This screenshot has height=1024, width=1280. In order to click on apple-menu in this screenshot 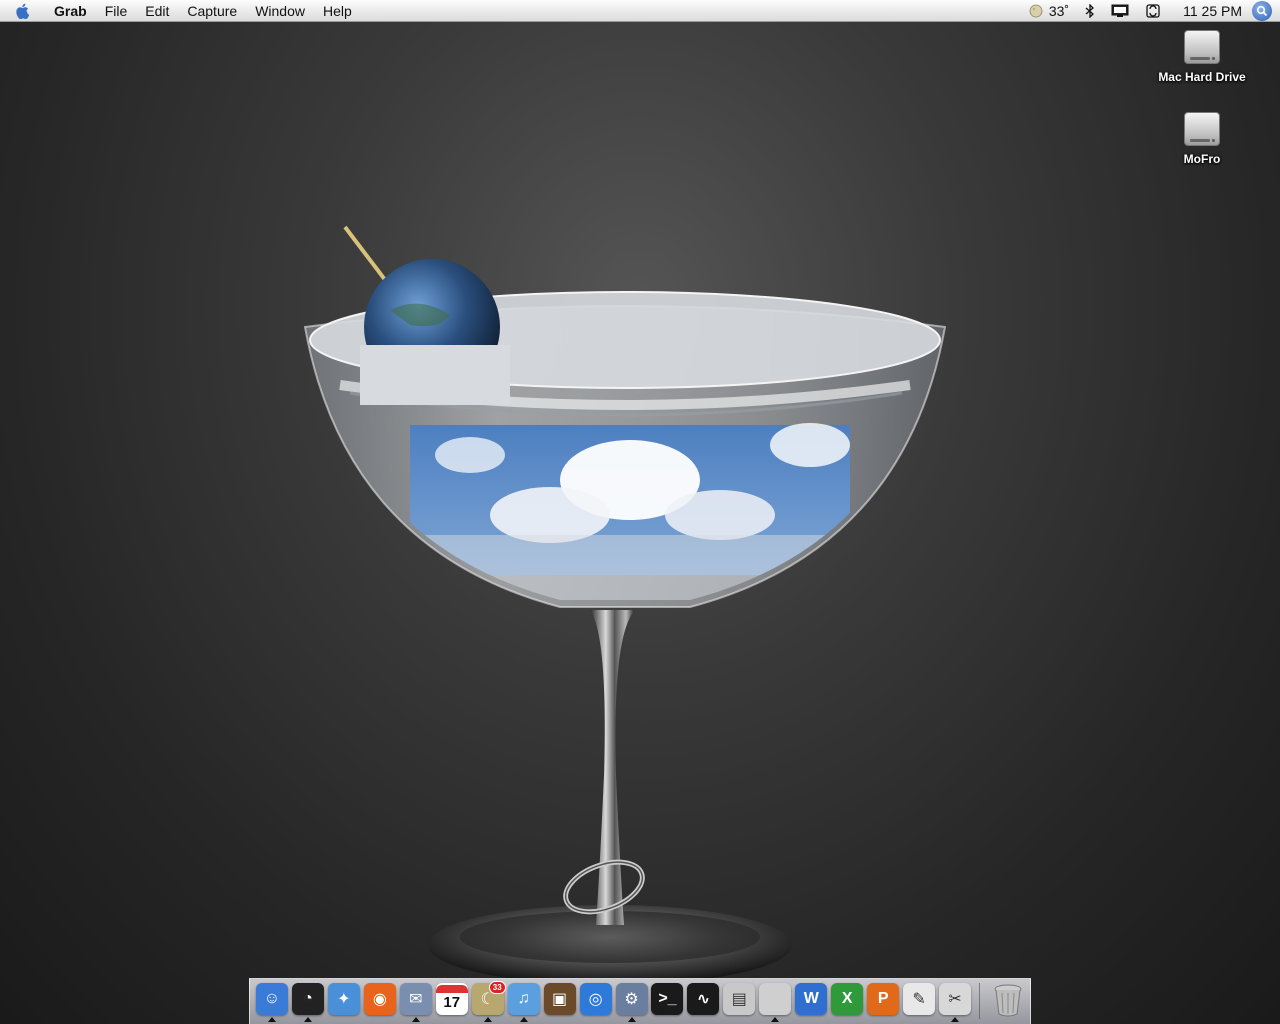, I will do `click(22, 11)`.